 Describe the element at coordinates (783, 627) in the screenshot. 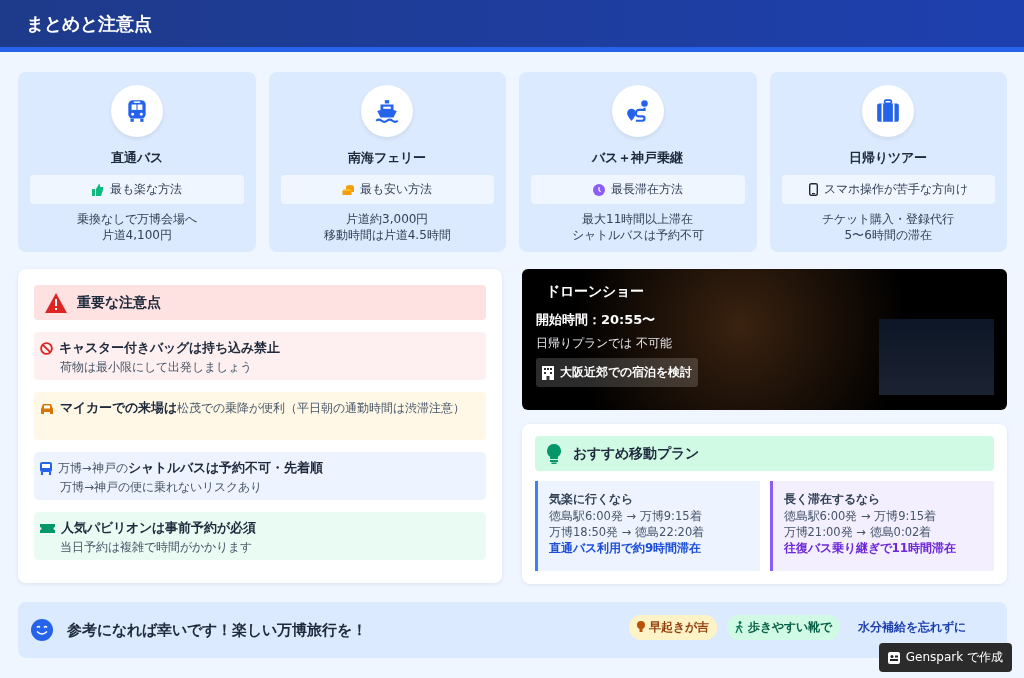

I see `tip-tag: 歩きやすい靴で` at that location.